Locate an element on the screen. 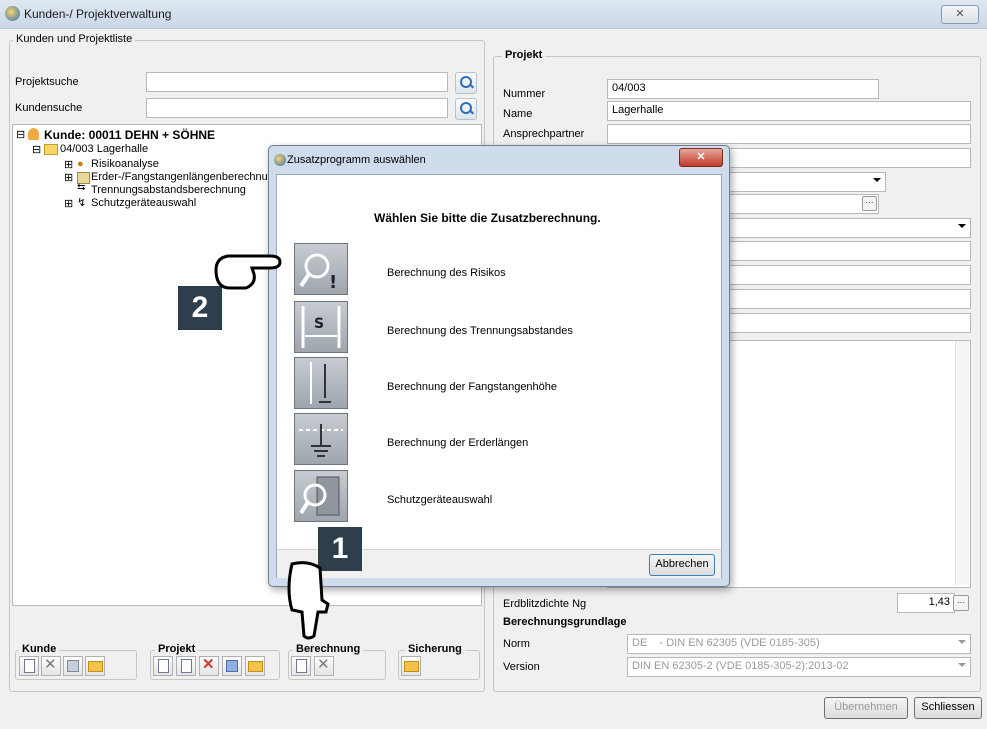 This screenshot has width=987, height=729. cancel-button: Abbrechen is located at coordinates (682, 565).